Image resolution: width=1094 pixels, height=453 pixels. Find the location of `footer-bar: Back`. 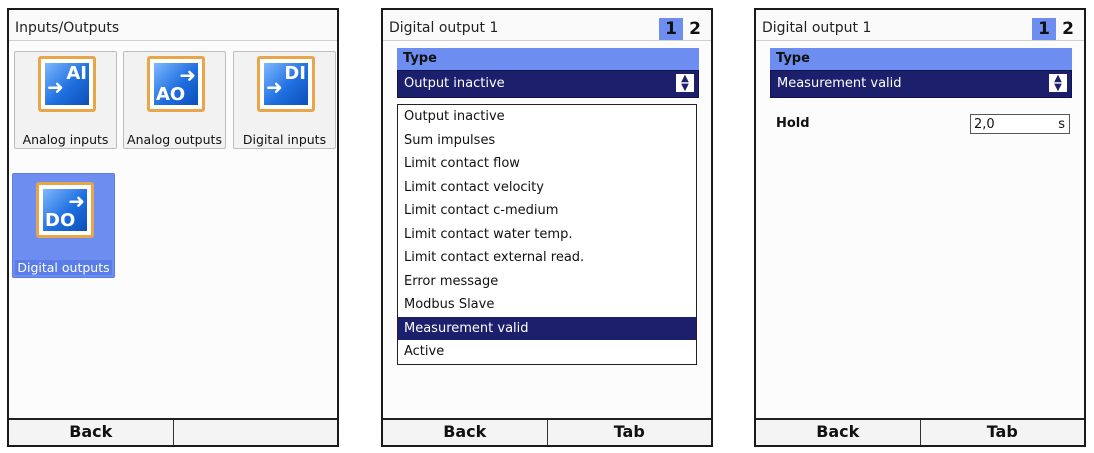

footer-bar: Back is located at coordinates (173, 431).